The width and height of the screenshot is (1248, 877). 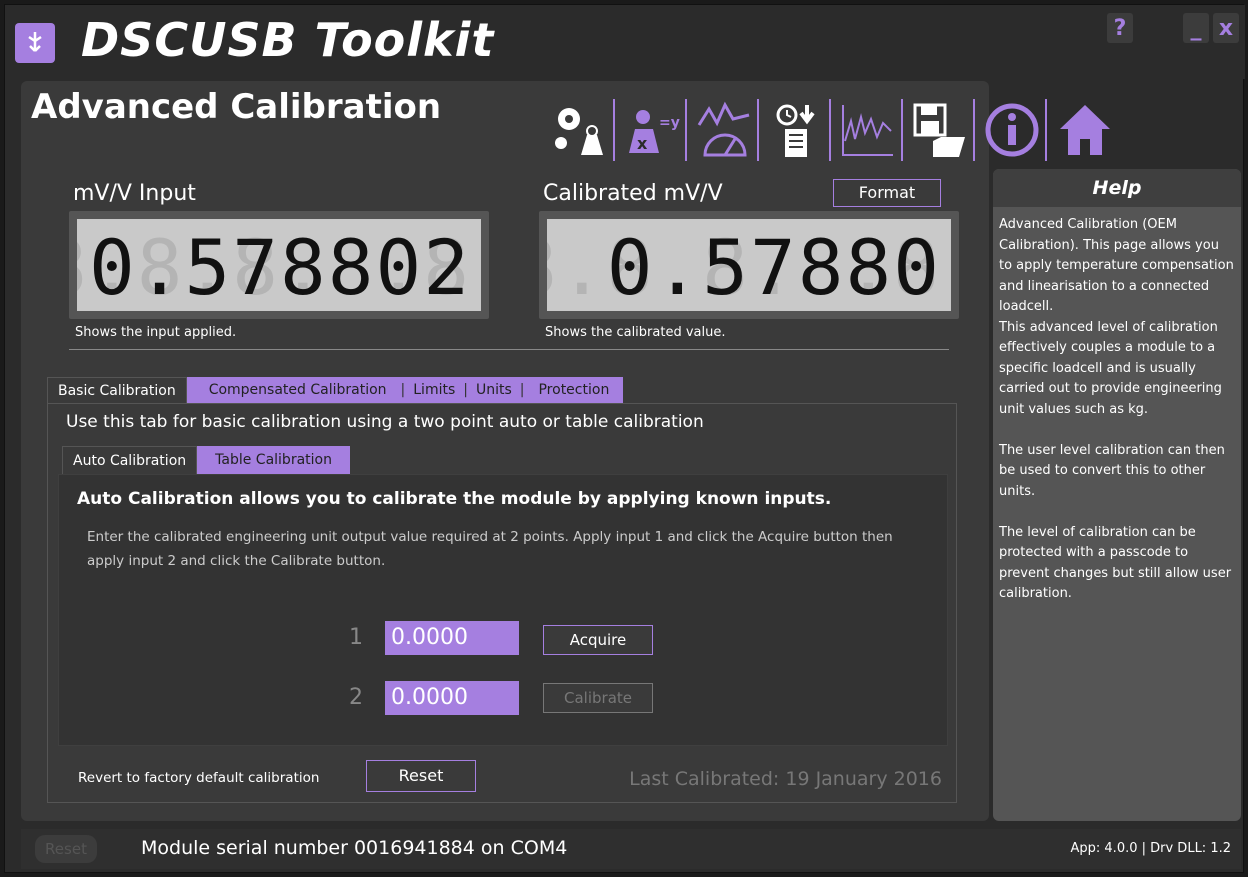 I want to click on input-caption: Shows the input applied., so click(x=156, y=332).